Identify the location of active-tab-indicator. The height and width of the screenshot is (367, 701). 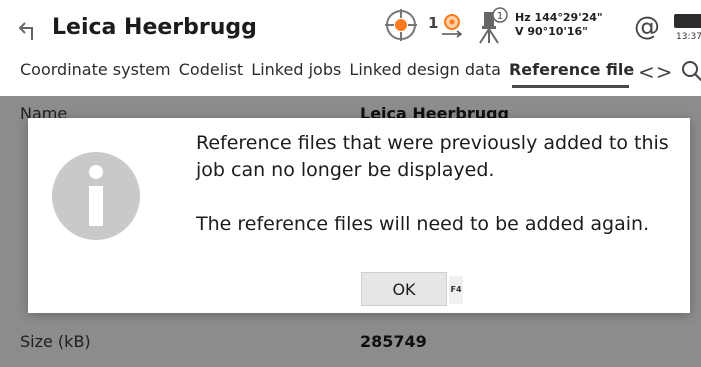
(570, 86).